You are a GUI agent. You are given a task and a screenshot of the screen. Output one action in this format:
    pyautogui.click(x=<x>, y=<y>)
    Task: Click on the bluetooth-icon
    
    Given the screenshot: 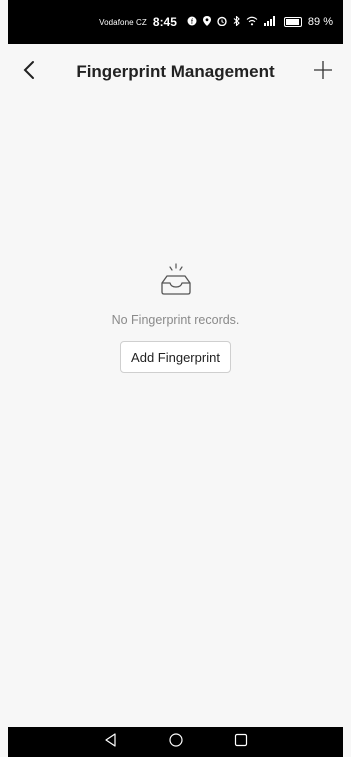 What is the action you would take?
    pyautogui.click(x=236, y=21)
    